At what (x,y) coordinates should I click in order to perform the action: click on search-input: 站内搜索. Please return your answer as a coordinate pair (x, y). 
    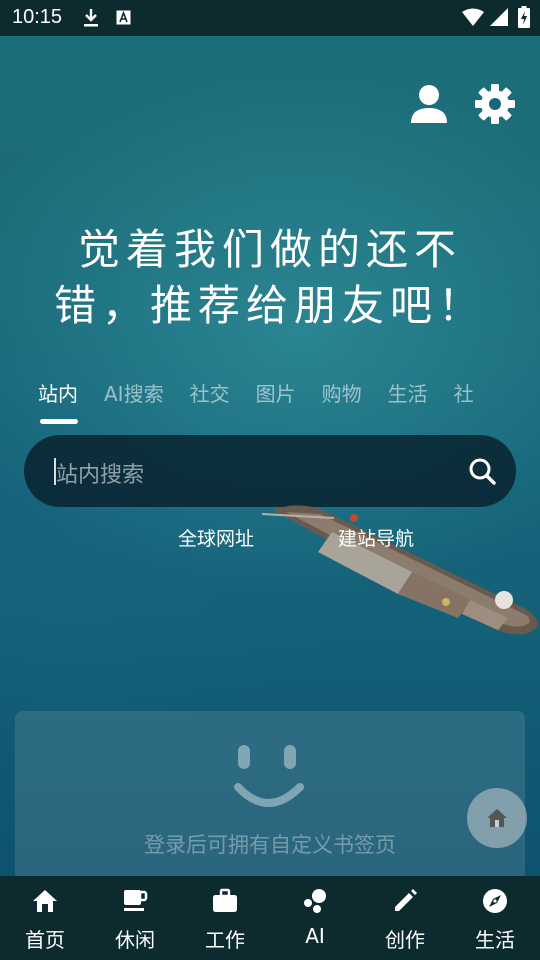
    Looking at the image, I should click on (270, 471).